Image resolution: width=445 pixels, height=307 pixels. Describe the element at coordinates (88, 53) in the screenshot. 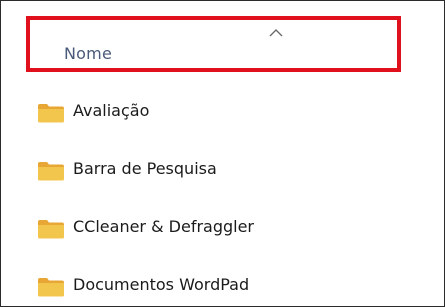

I see `column-header-label: Nome` at that location.